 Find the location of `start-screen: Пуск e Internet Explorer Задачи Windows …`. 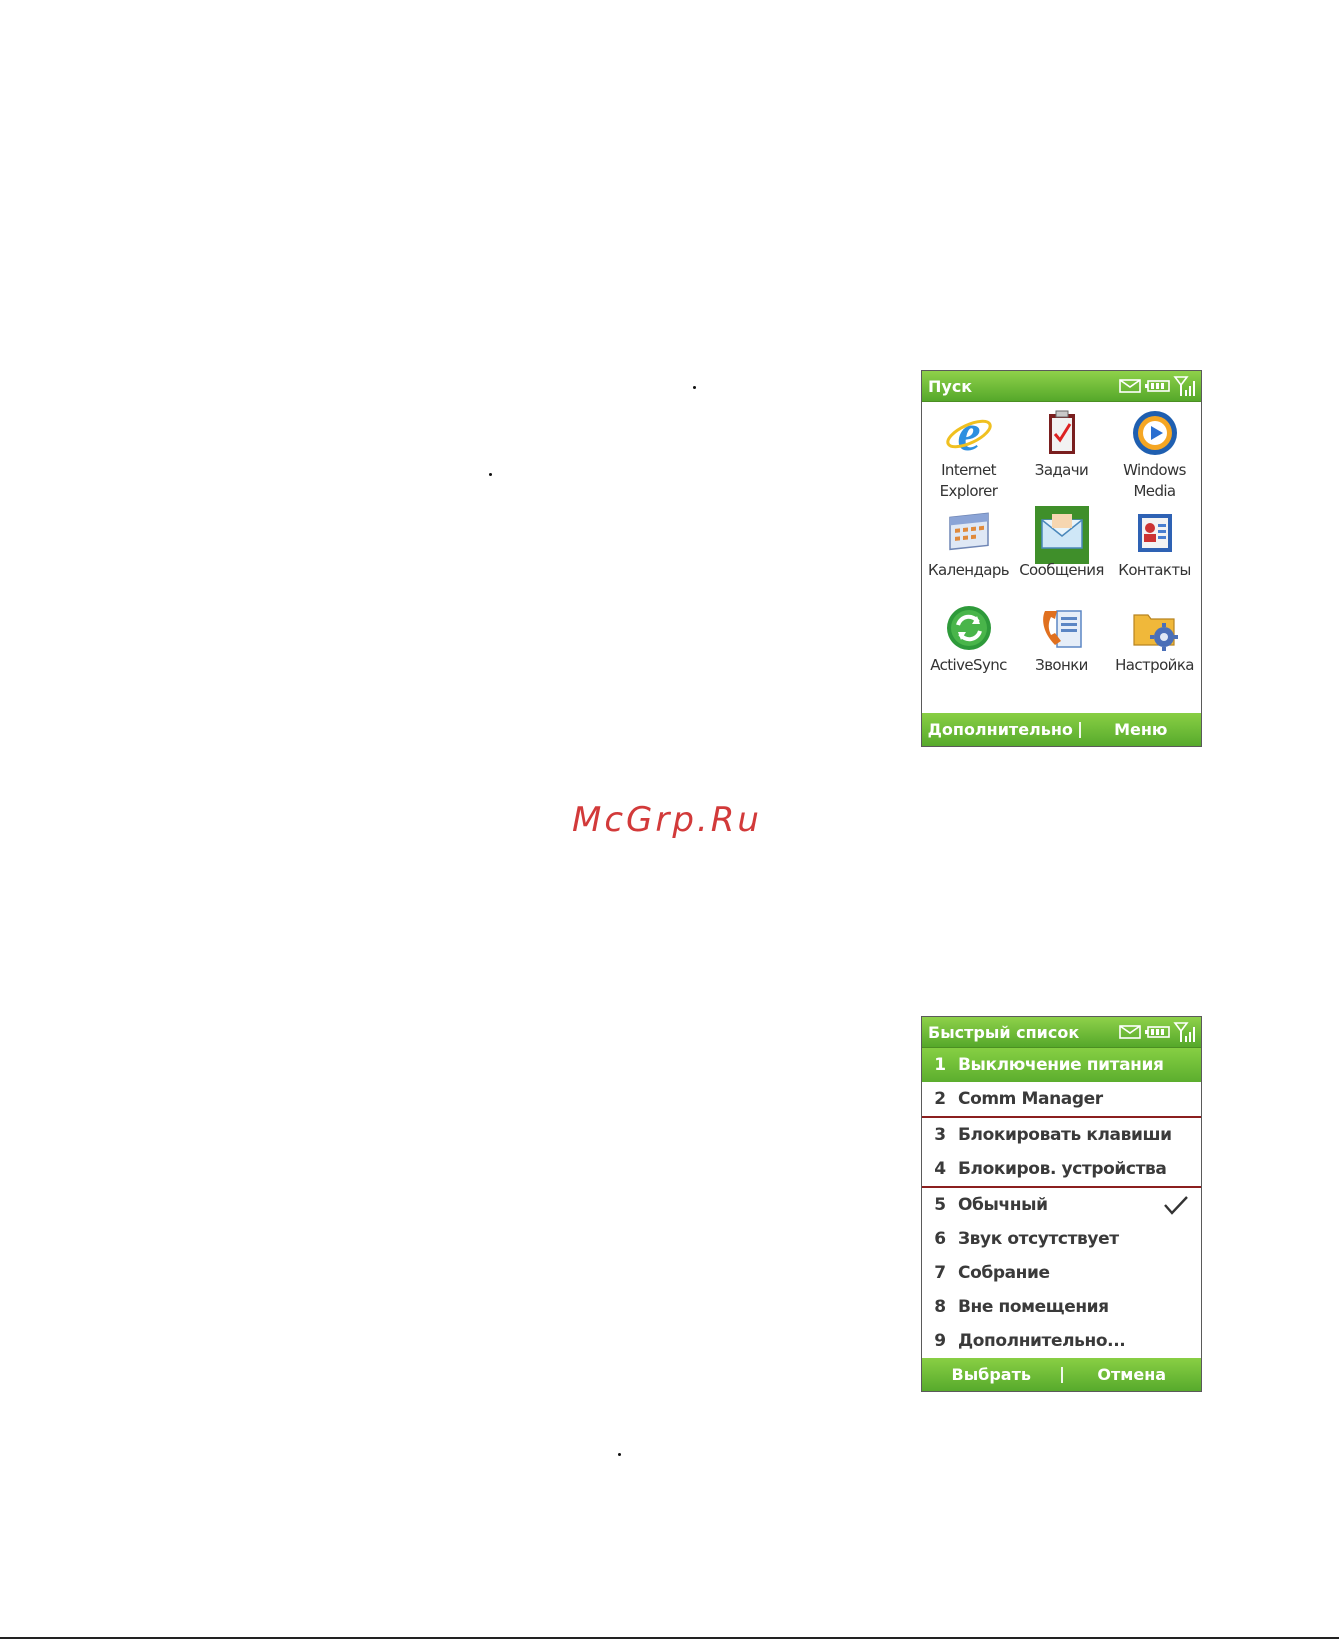

start-screen: Пуск e Internet Explorer Задачи Windows … is located at coordinates (1061, 558).